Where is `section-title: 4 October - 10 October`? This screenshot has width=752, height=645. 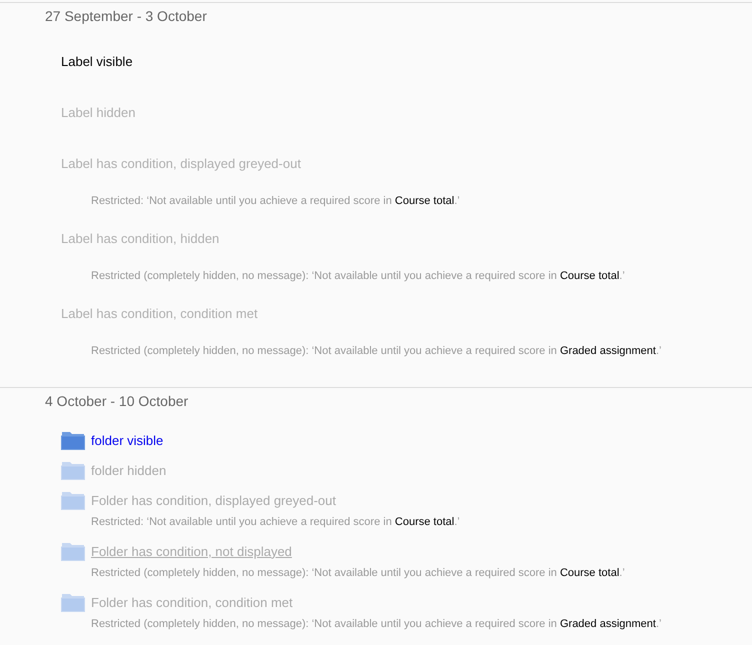
section-title: 4 October - 10 October is located at coordinates (117, 401).